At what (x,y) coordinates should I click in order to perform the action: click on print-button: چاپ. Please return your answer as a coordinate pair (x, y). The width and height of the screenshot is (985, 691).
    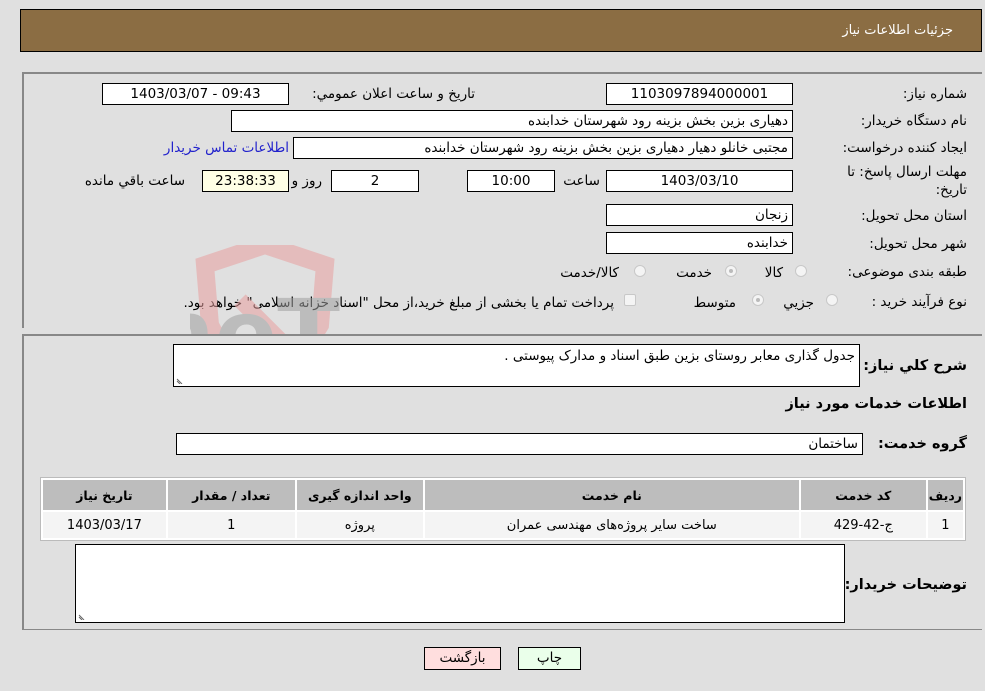
    Looking at the image, I should click on (549, 658).